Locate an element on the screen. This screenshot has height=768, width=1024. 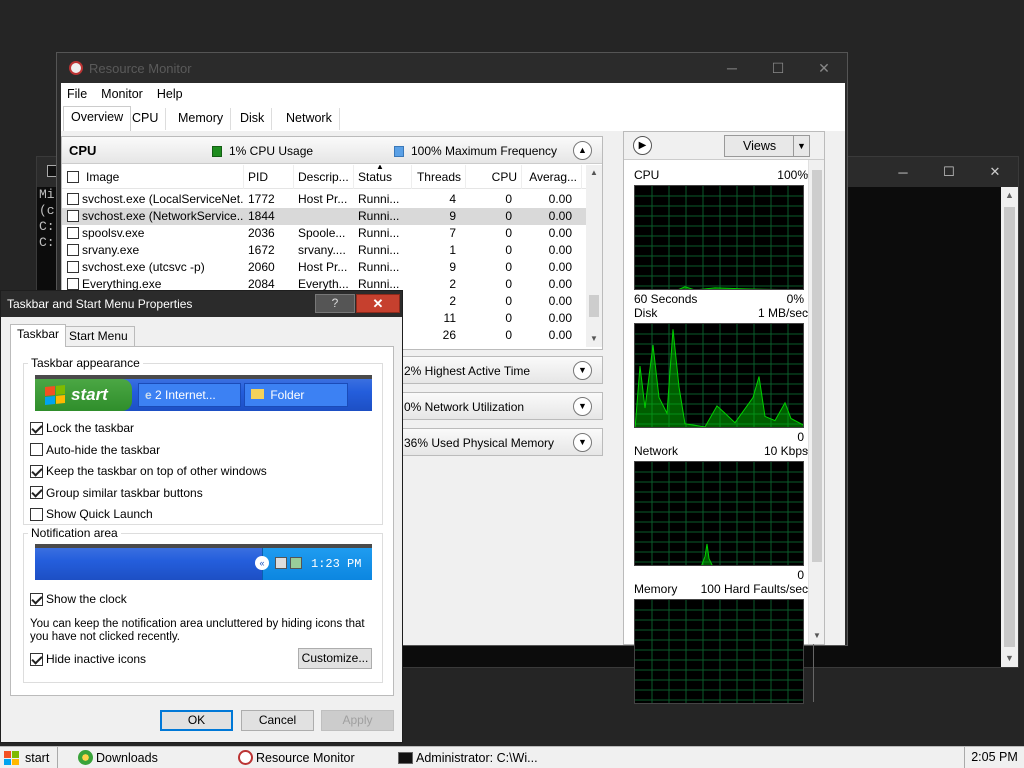
tab-network: Network is located at coordinates (309, 119).